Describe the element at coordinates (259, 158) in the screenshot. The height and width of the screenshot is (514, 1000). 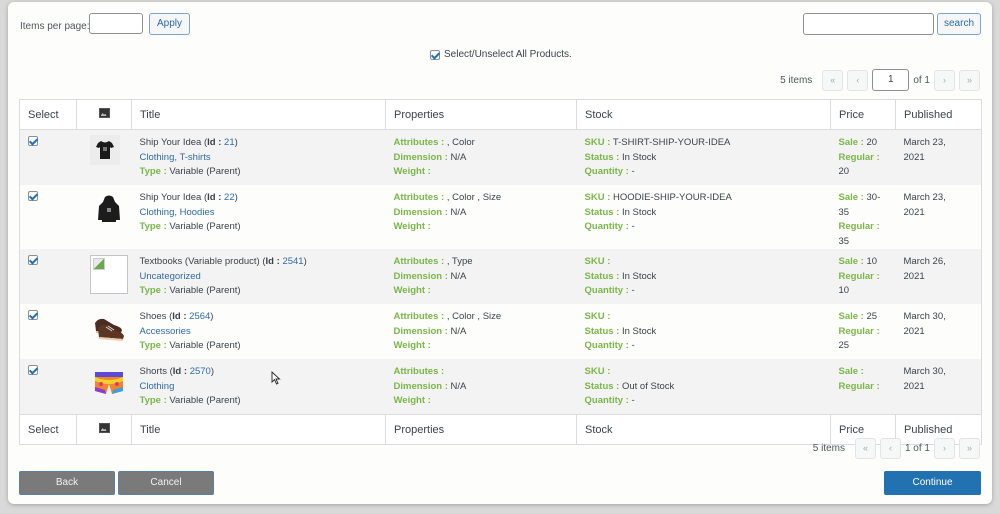
I see `product-categories-link: Clothing, T-shirts` at that location.